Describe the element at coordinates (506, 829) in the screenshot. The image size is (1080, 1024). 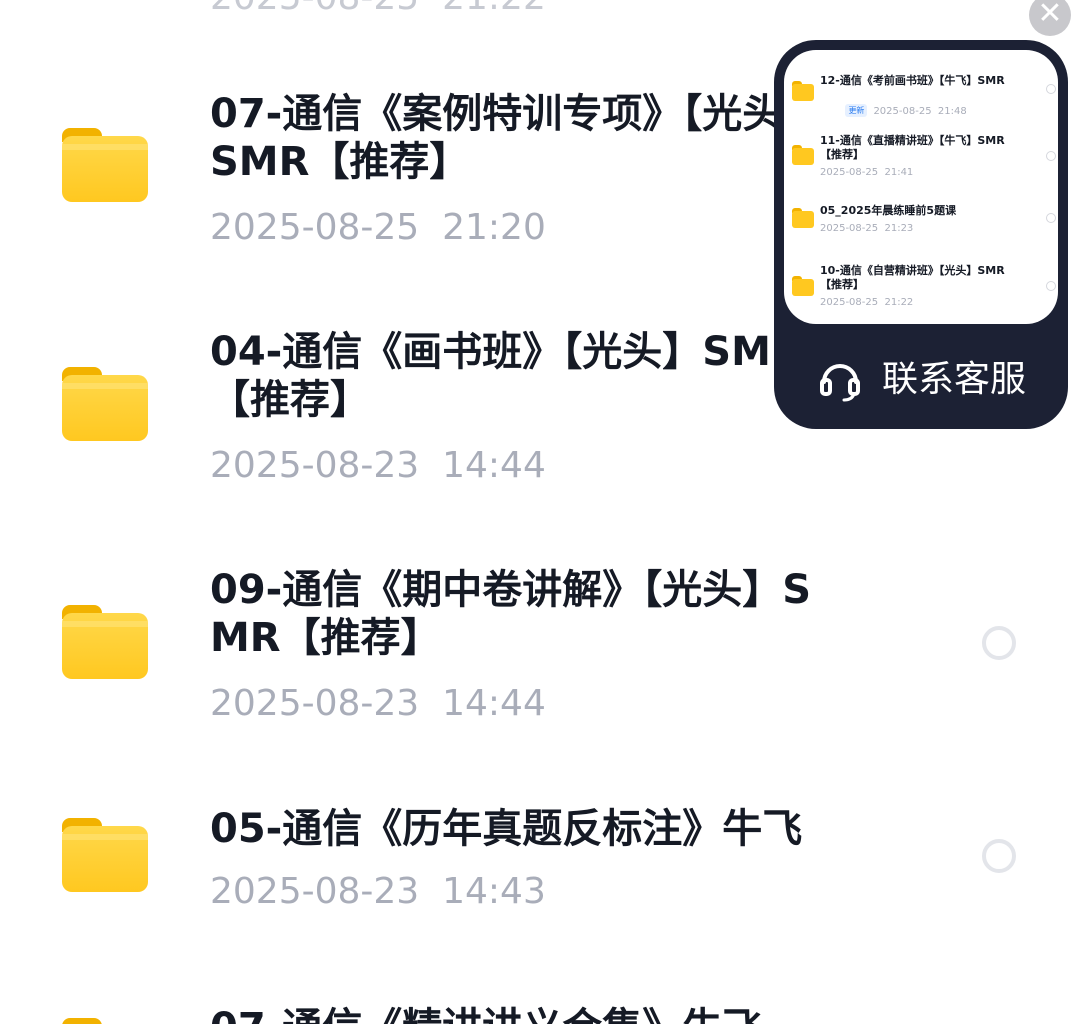
I see `file-title: 05-通信《历年真题反标注》牛飞` at that location.